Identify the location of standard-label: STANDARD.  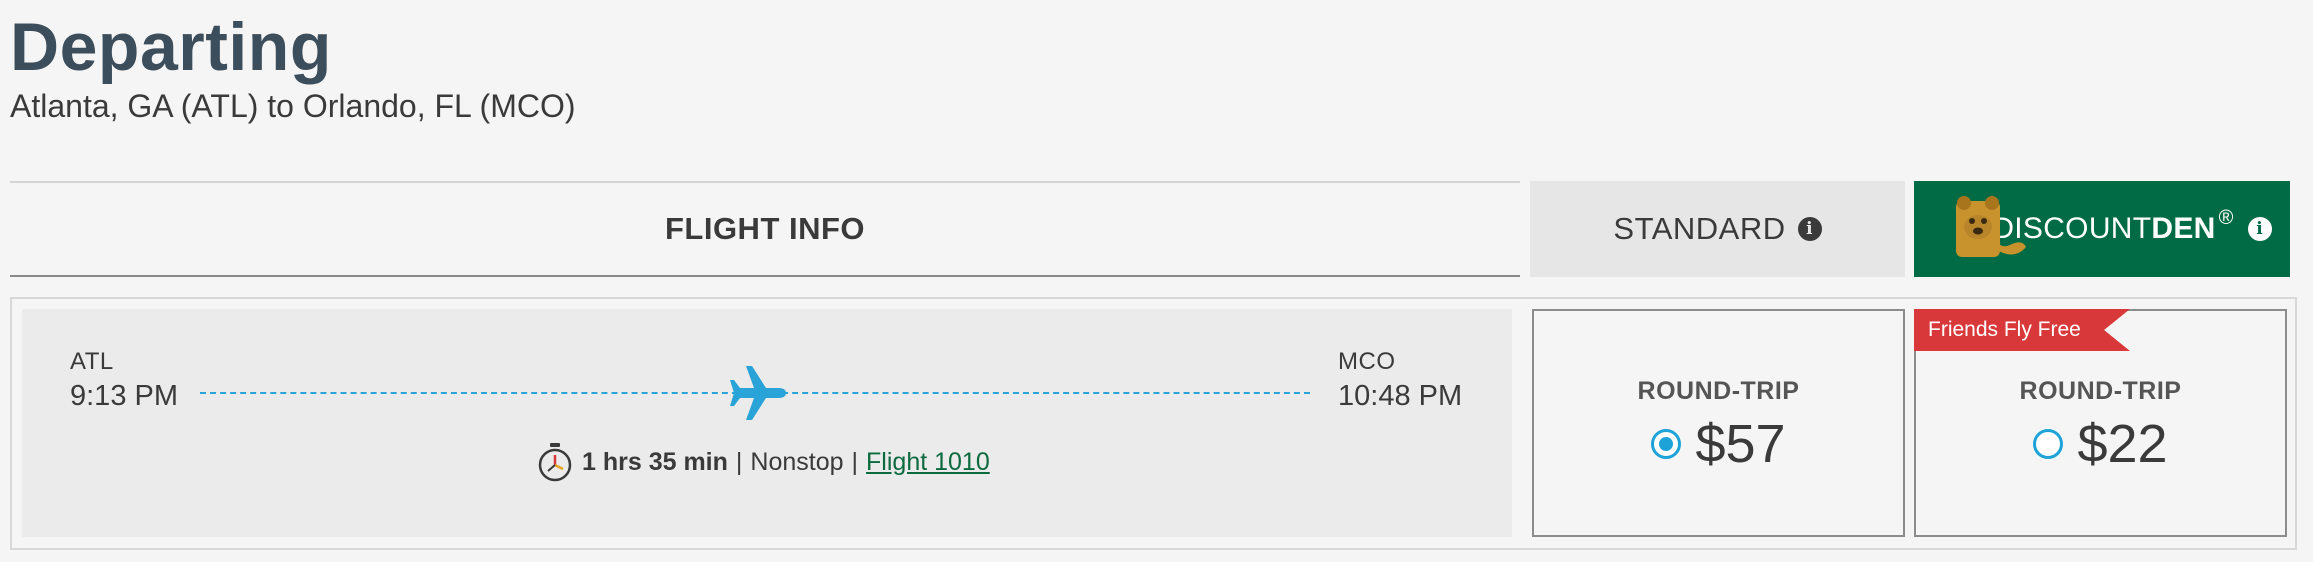
(1699, 228).